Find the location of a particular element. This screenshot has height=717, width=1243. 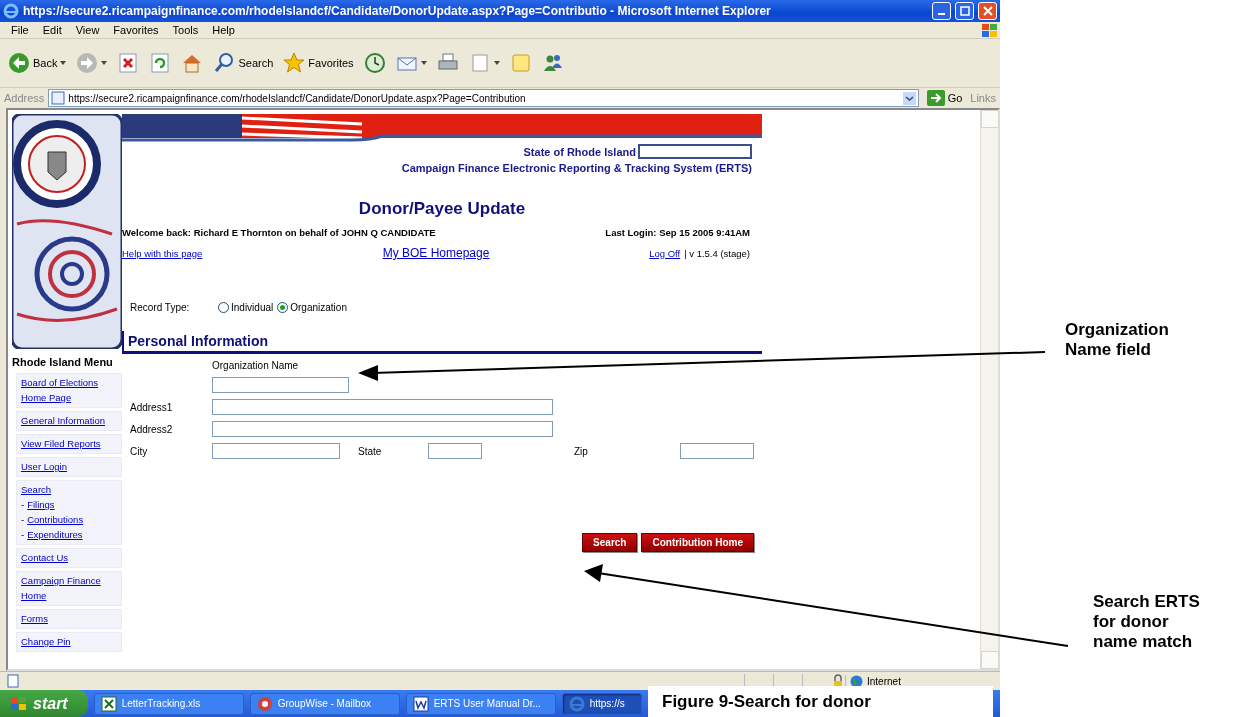

sidebar-link: Forms is located at coordinates (34, 618).